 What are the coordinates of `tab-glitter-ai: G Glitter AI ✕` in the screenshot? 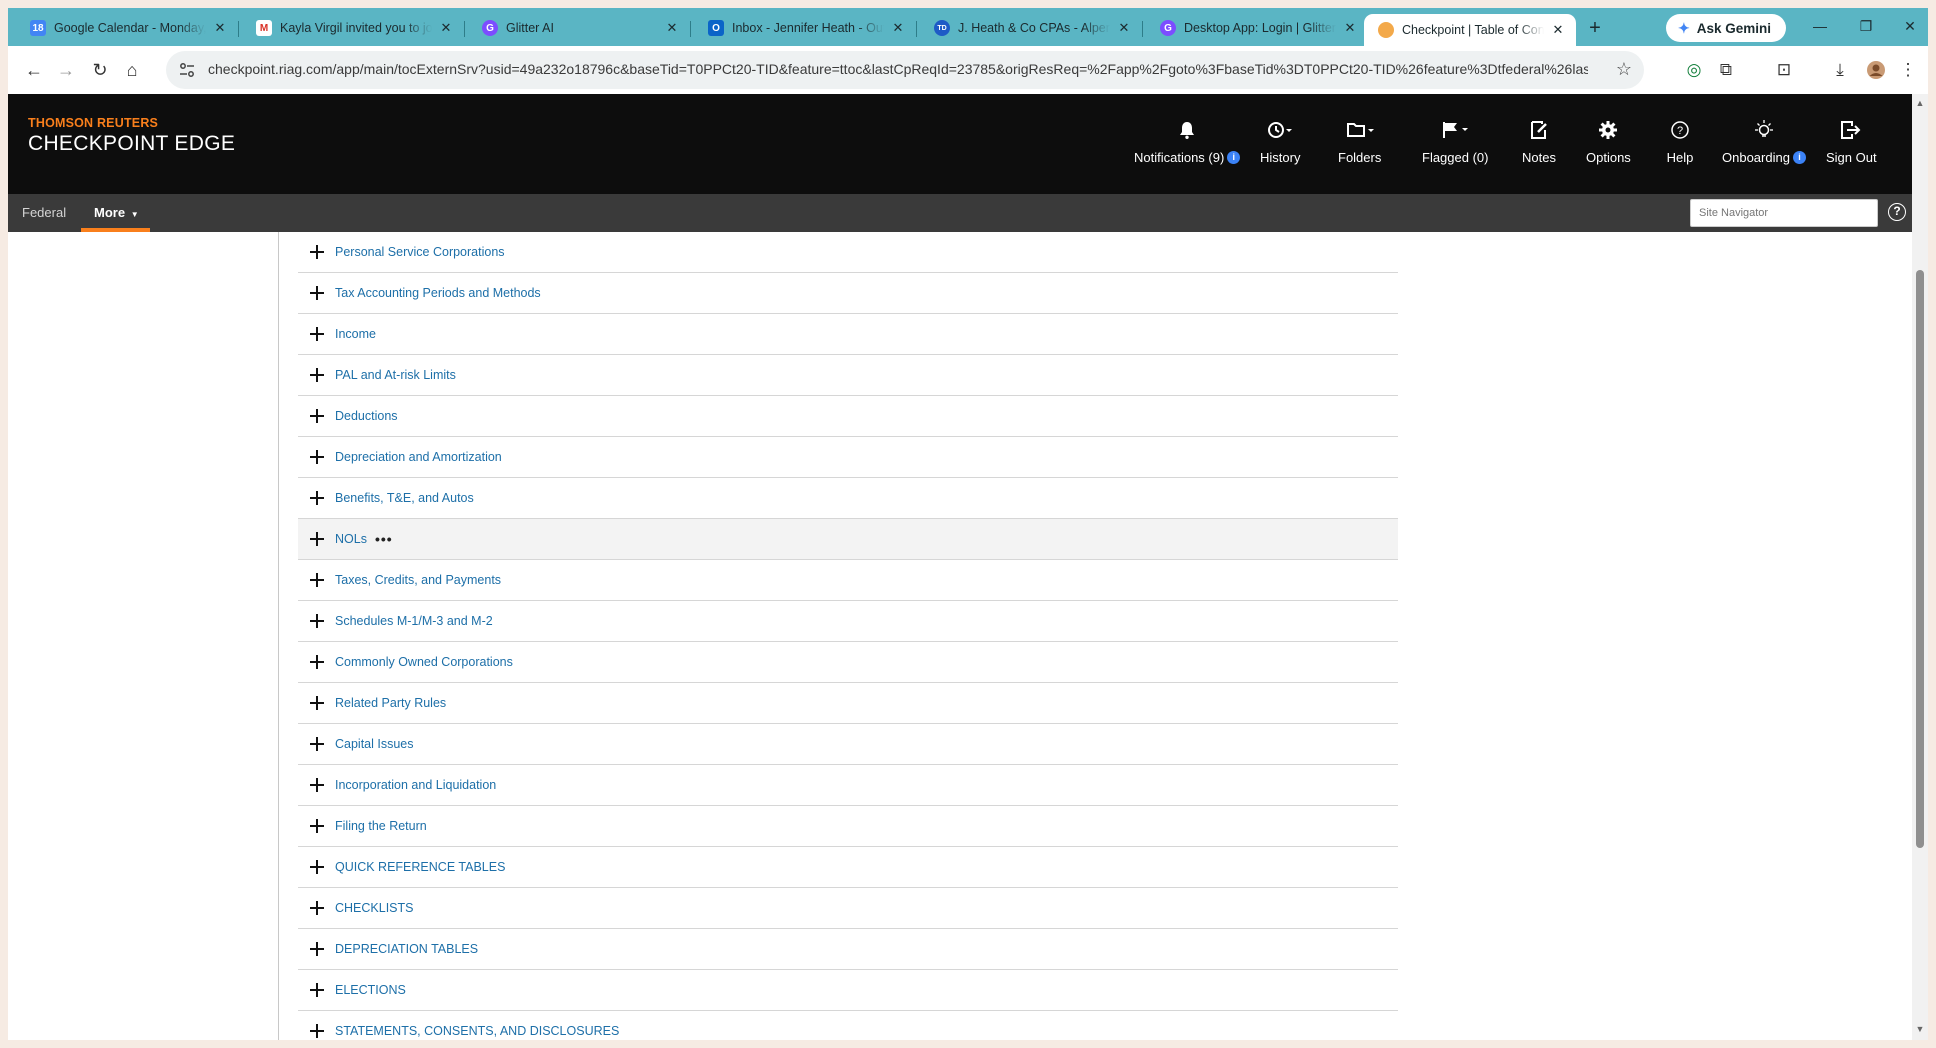 It's located at (579, 28).